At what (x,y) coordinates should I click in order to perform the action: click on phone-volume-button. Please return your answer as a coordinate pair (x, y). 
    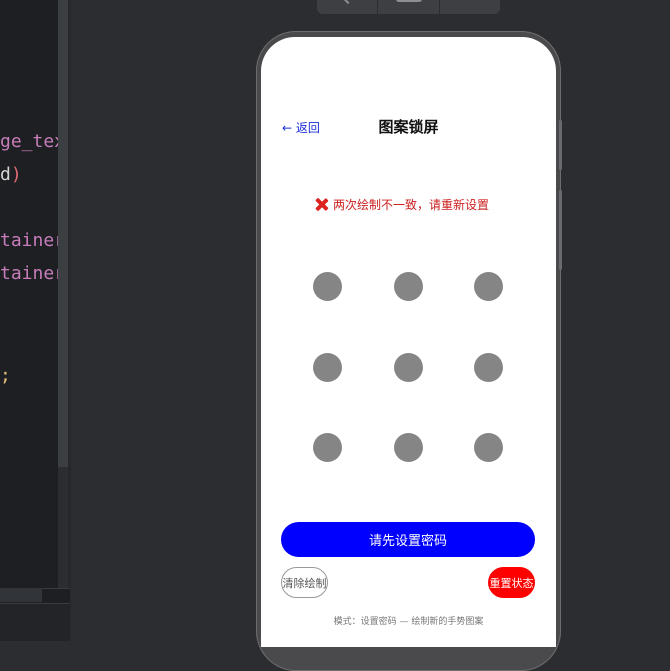
    Looking at the image, I should click on (560, 230).